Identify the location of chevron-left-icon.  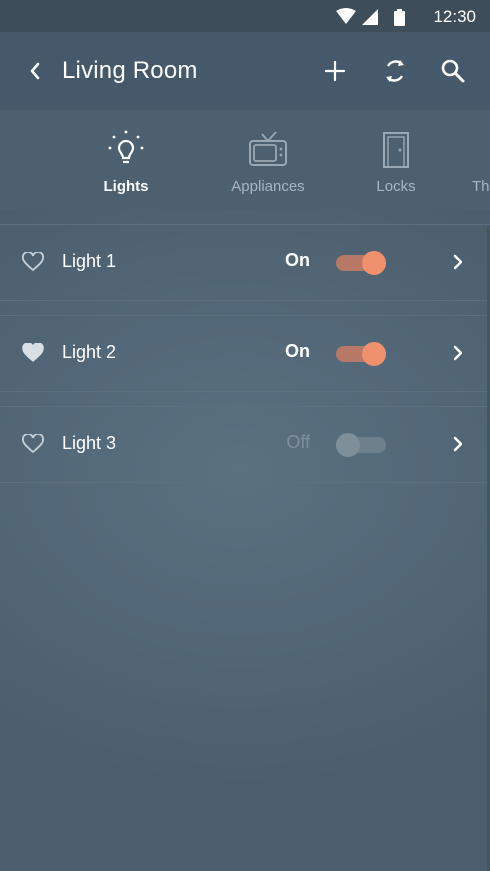
(35, 71).